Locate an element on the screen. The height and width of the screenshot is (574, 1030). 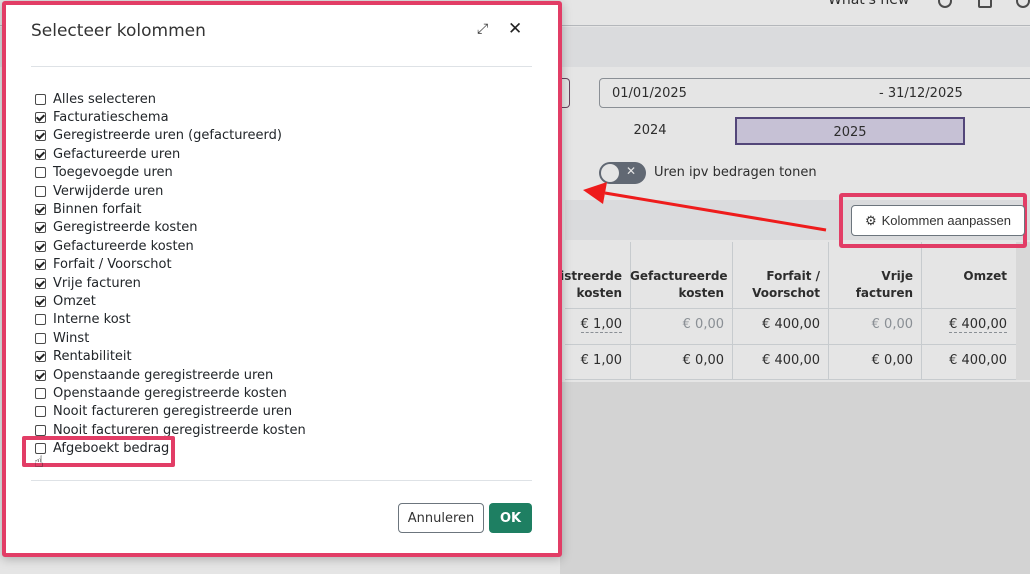
column-option: Forfait / Voorschot is located at coordinates (280, 265).